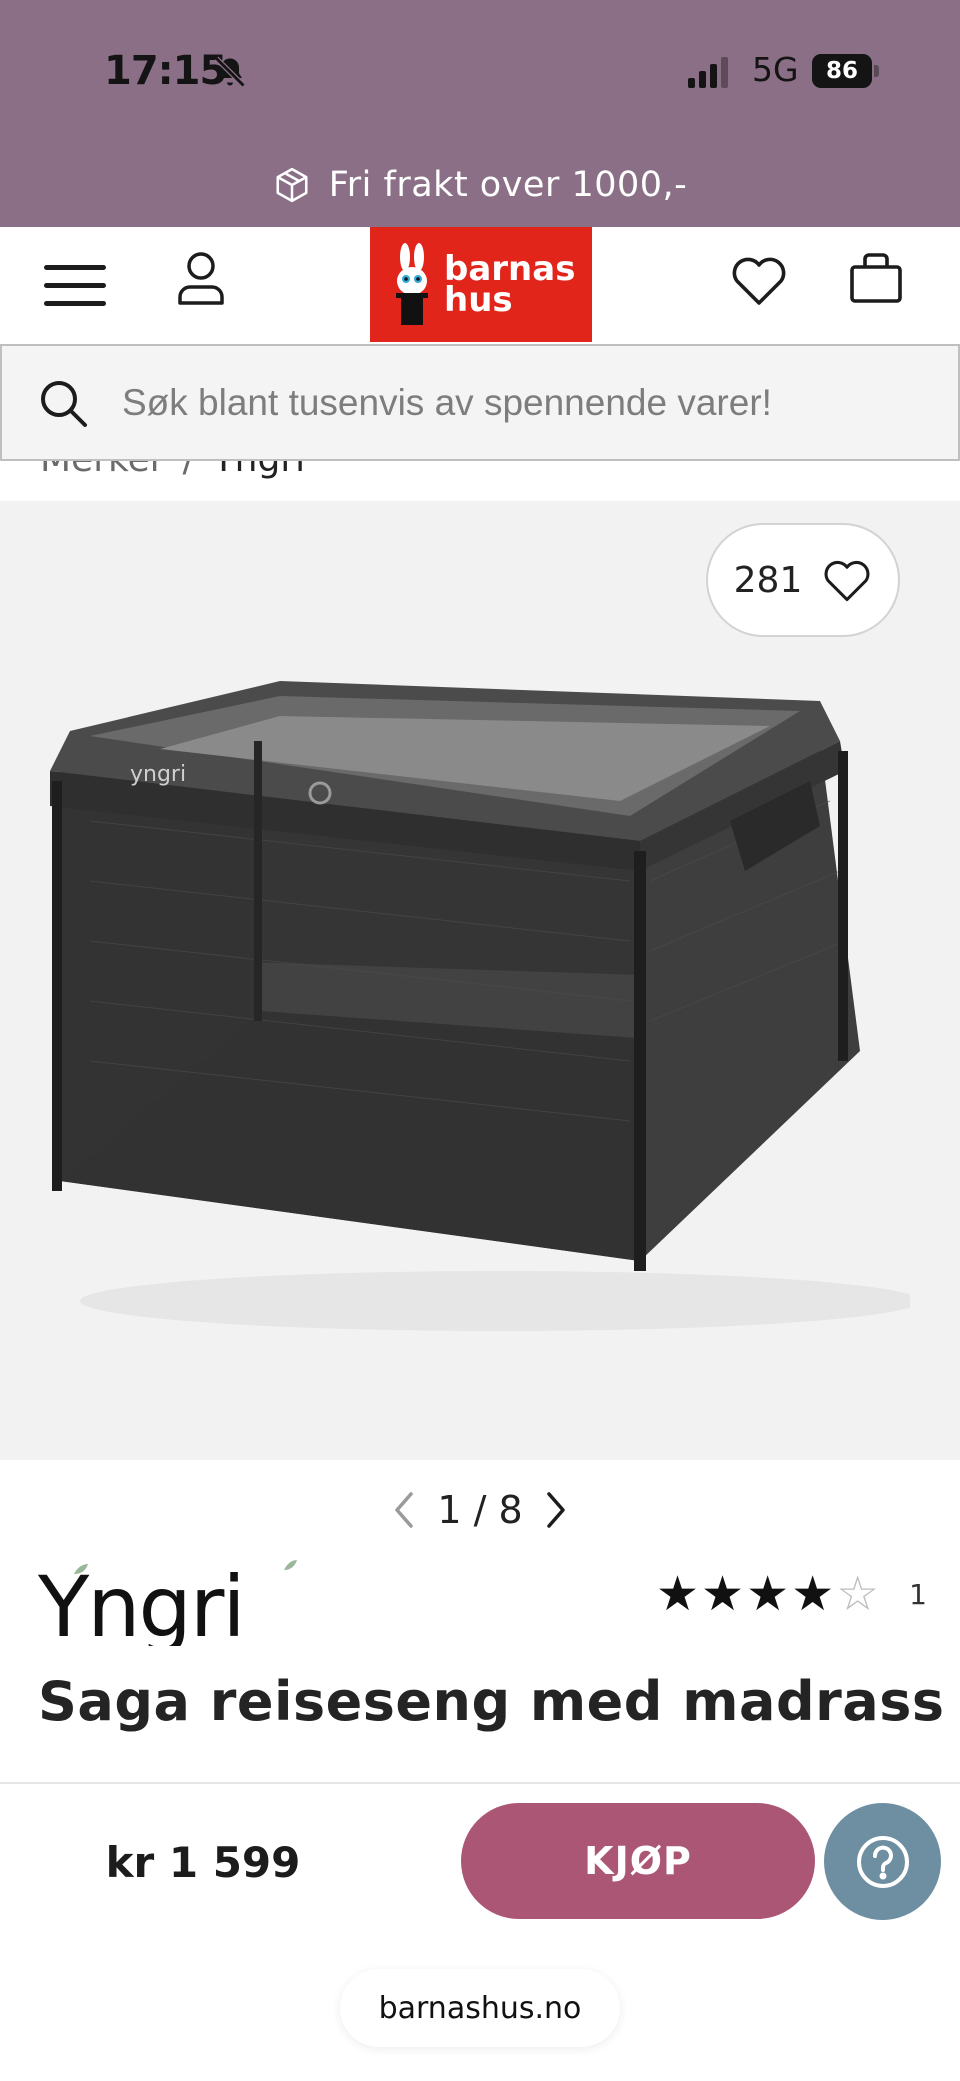 This screenshot has height=2081, width=960. I want to click on logo-text: barnas hus, so click(509, 286).